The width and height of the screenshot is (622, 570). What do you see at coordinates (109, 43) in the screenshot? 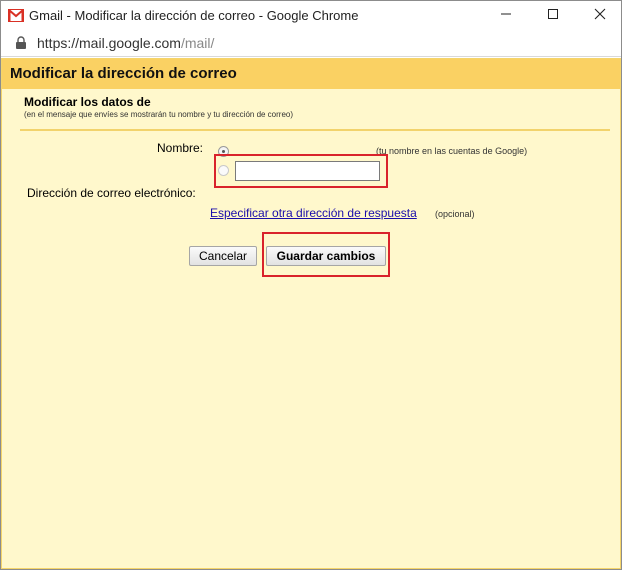
I see `url-base: https://mail.google.com` at bounding box center [109, 43].